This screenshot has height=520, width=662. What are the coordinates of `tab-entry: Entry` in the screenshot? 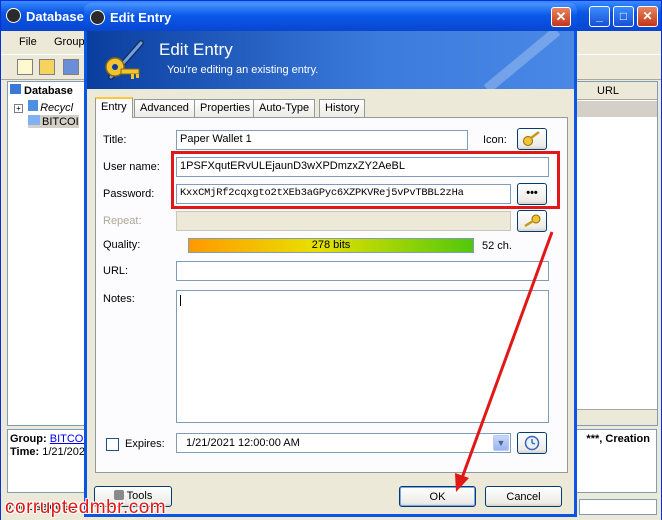 It's located at (114, 107).